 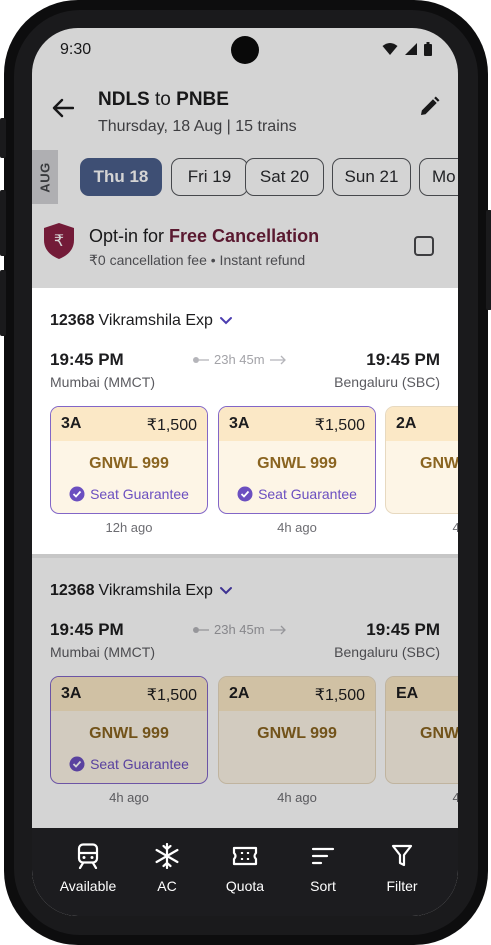 What do you see at coordinates (129, 527) in the screenshot?
I see `updated-time: 12h ago` at bounding box center [129, 527].